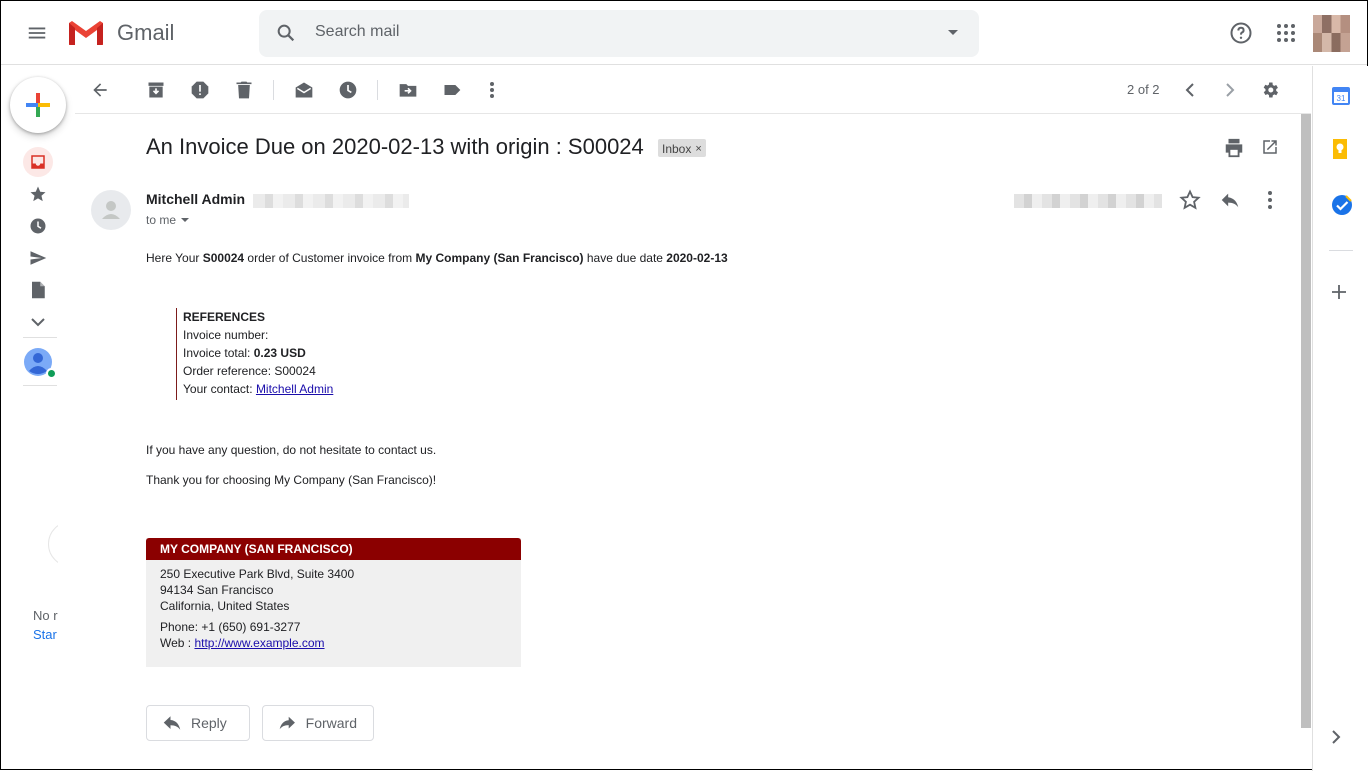 The image size is (1368, 771). I want to click on hangouts-start-link: Star, so click(45, 634).